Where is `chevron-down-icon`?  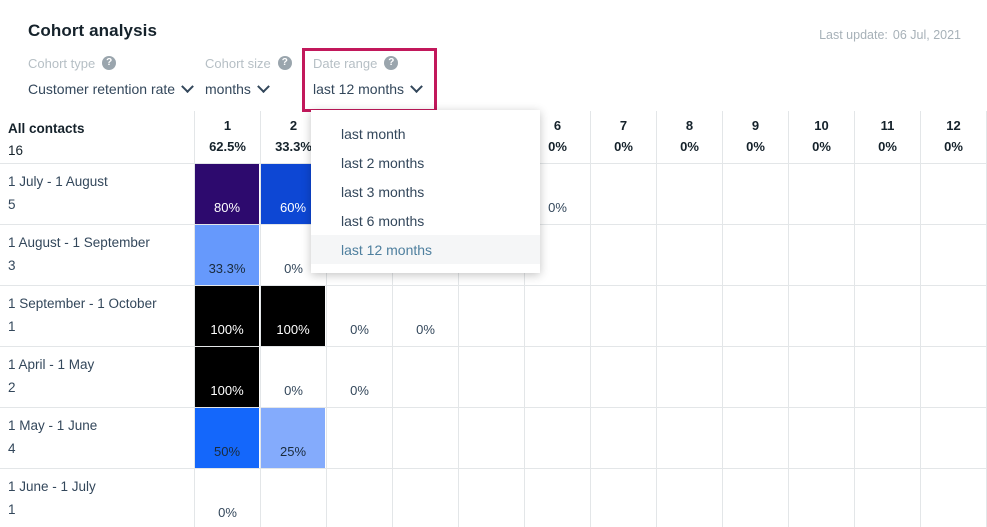
chevron-down-icon is located at coordinates (416, 86).